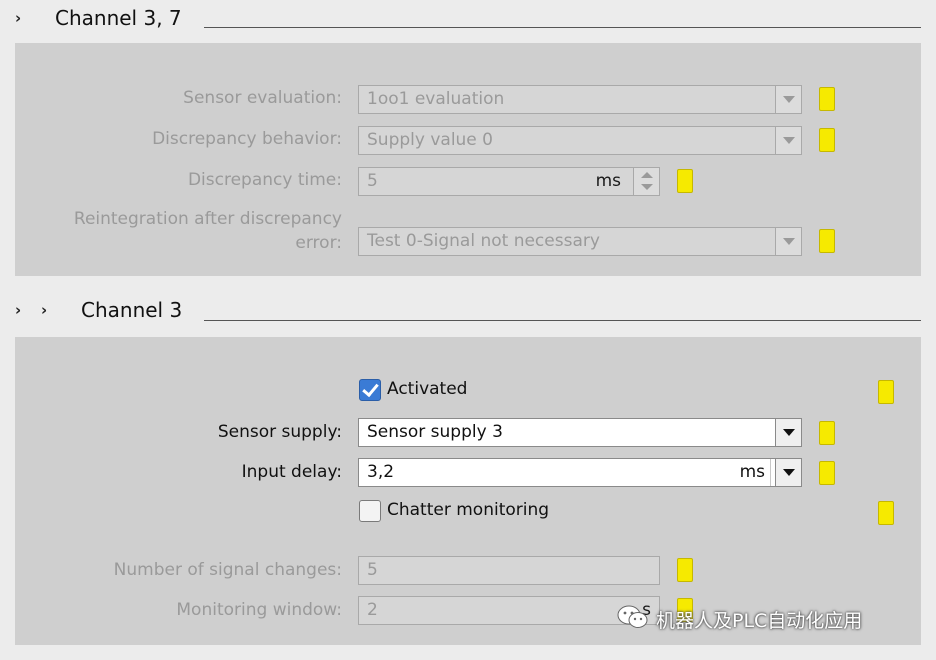  Describe the element at coordinates (372, 570) in the screenshot. I see `signal-changes-value: 5` at that location.